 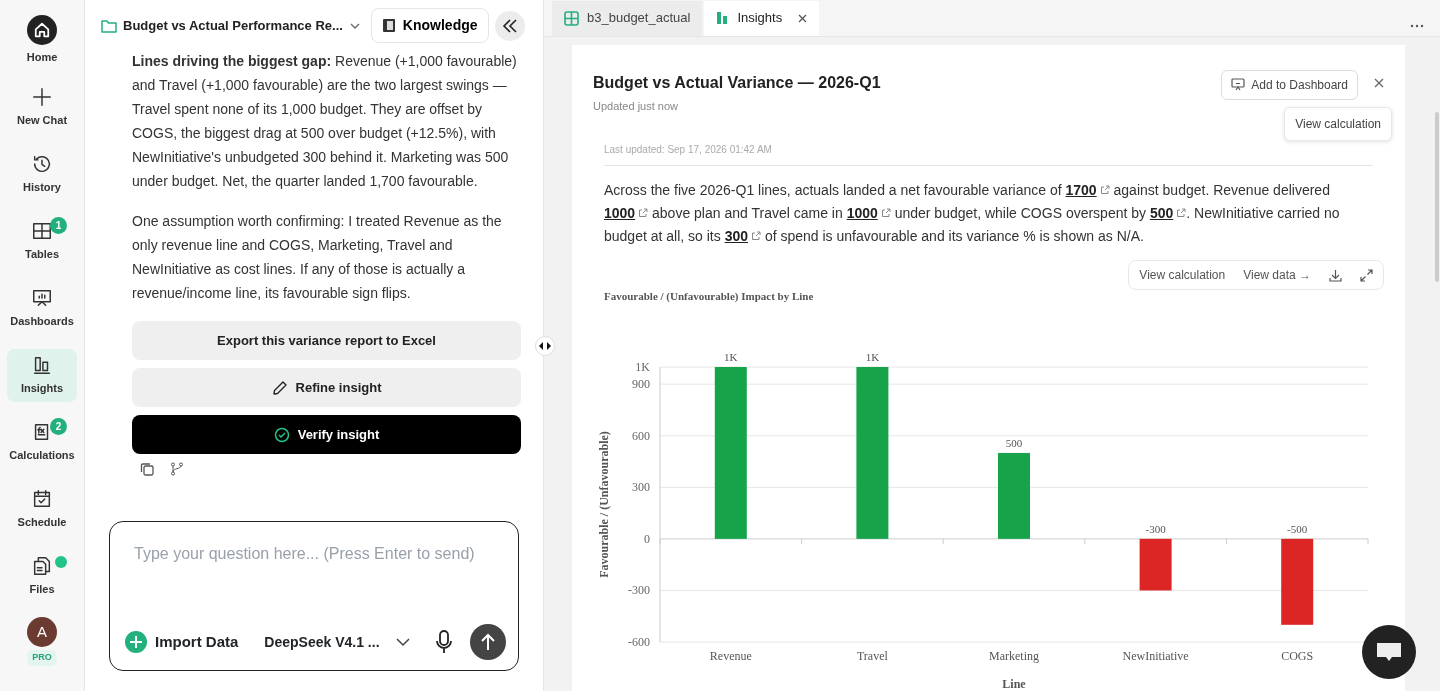 I want to click on x-axis-title: Line, so click(x=1014, y=683).